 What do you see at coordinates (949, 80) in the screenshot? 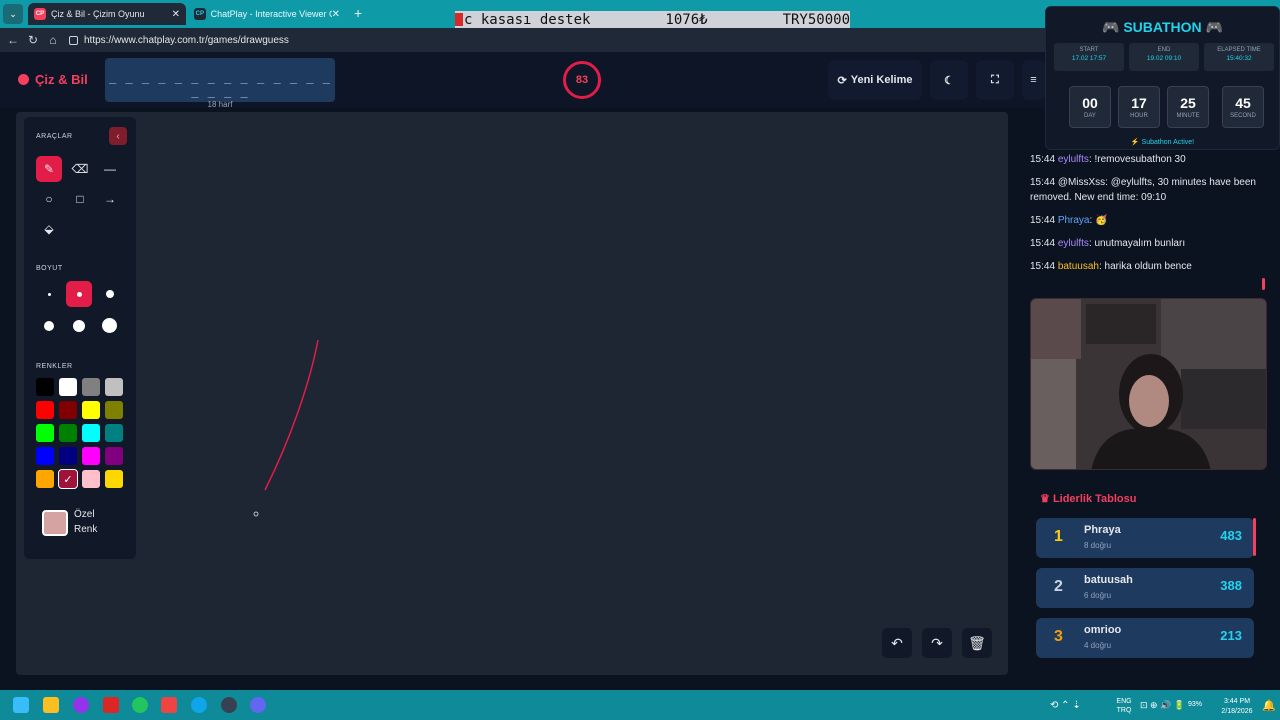
I see `theme-toggle-button: ☾` at bounding box center [949, 80].